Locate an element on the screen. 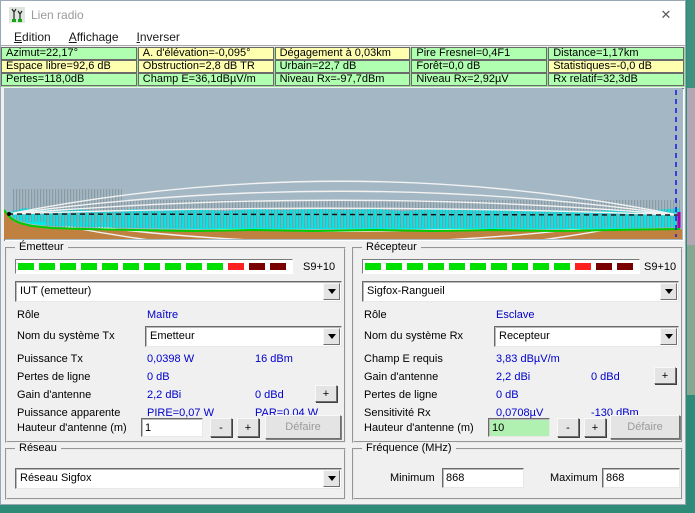 This screenshot has width=695, height=513. receiver-system-value: Recepteur is located at coordinates (524, 336).